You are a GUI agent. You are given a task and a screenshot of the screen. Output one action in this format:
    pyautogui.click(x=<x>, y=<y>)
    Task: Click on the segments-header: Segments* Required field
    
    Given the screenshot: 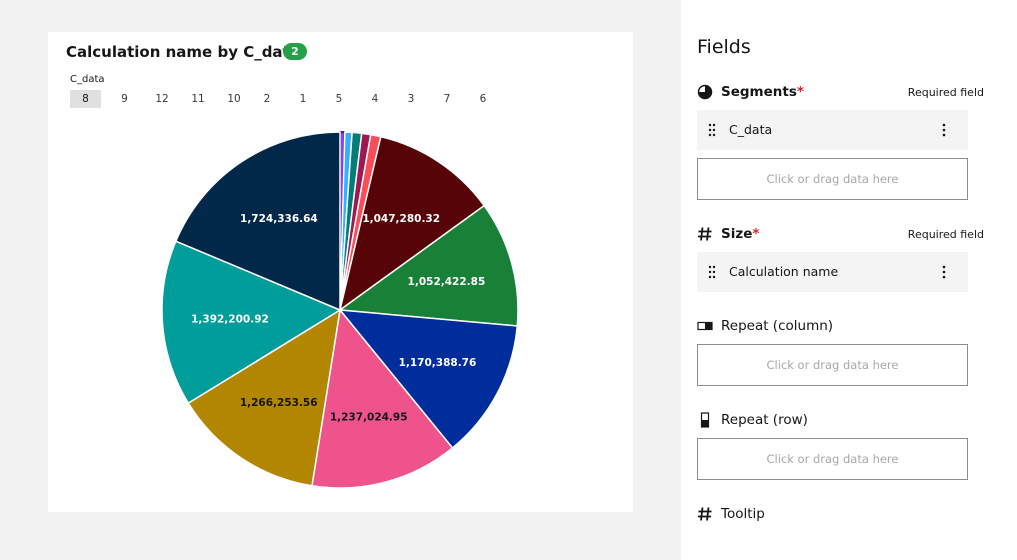 What is the action you would take?
    pyautogui.click(x=842, y=93)
    